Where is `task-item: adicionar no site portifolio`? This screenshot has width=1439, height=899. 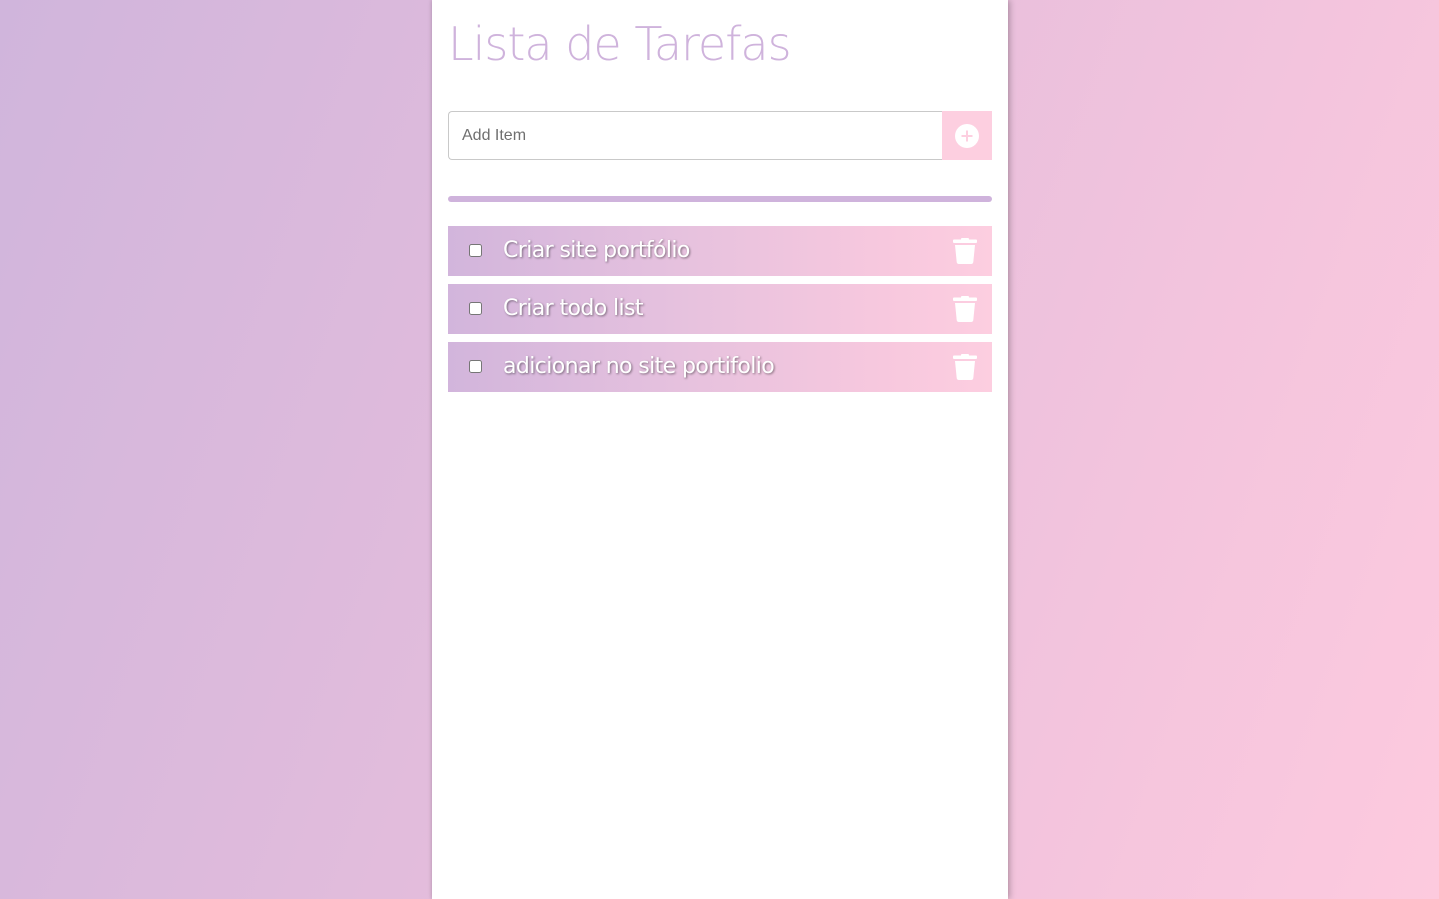 task-item: adicionar no site portifolio is located at coordinates (720, 367).